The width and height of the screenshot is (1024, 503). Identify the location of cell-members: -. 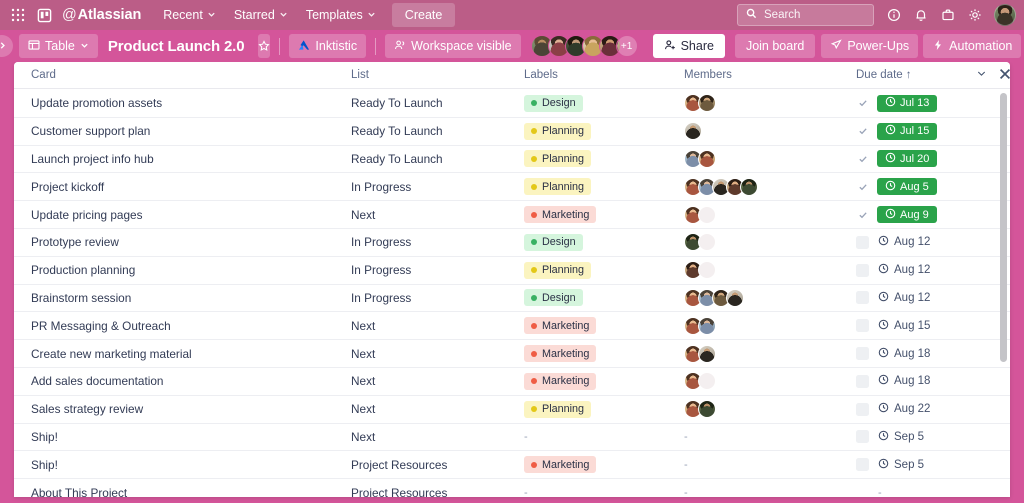
(770, 465).